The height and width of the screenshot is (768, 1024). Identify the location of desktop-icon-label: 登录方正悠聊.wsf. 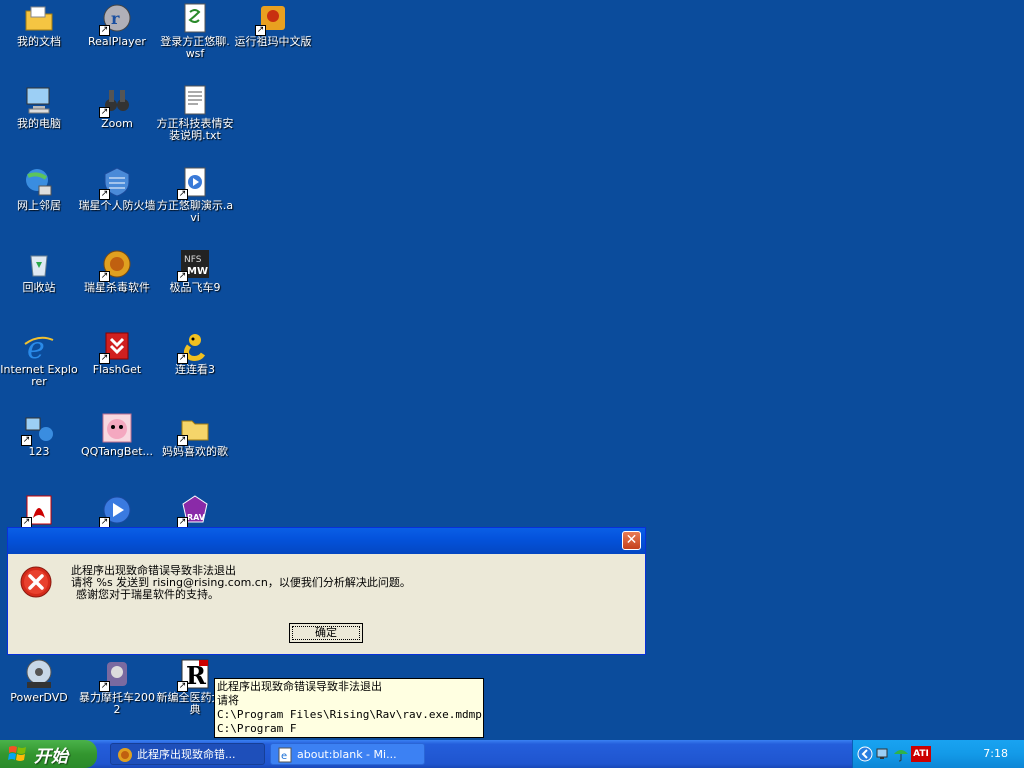
(195, 47).